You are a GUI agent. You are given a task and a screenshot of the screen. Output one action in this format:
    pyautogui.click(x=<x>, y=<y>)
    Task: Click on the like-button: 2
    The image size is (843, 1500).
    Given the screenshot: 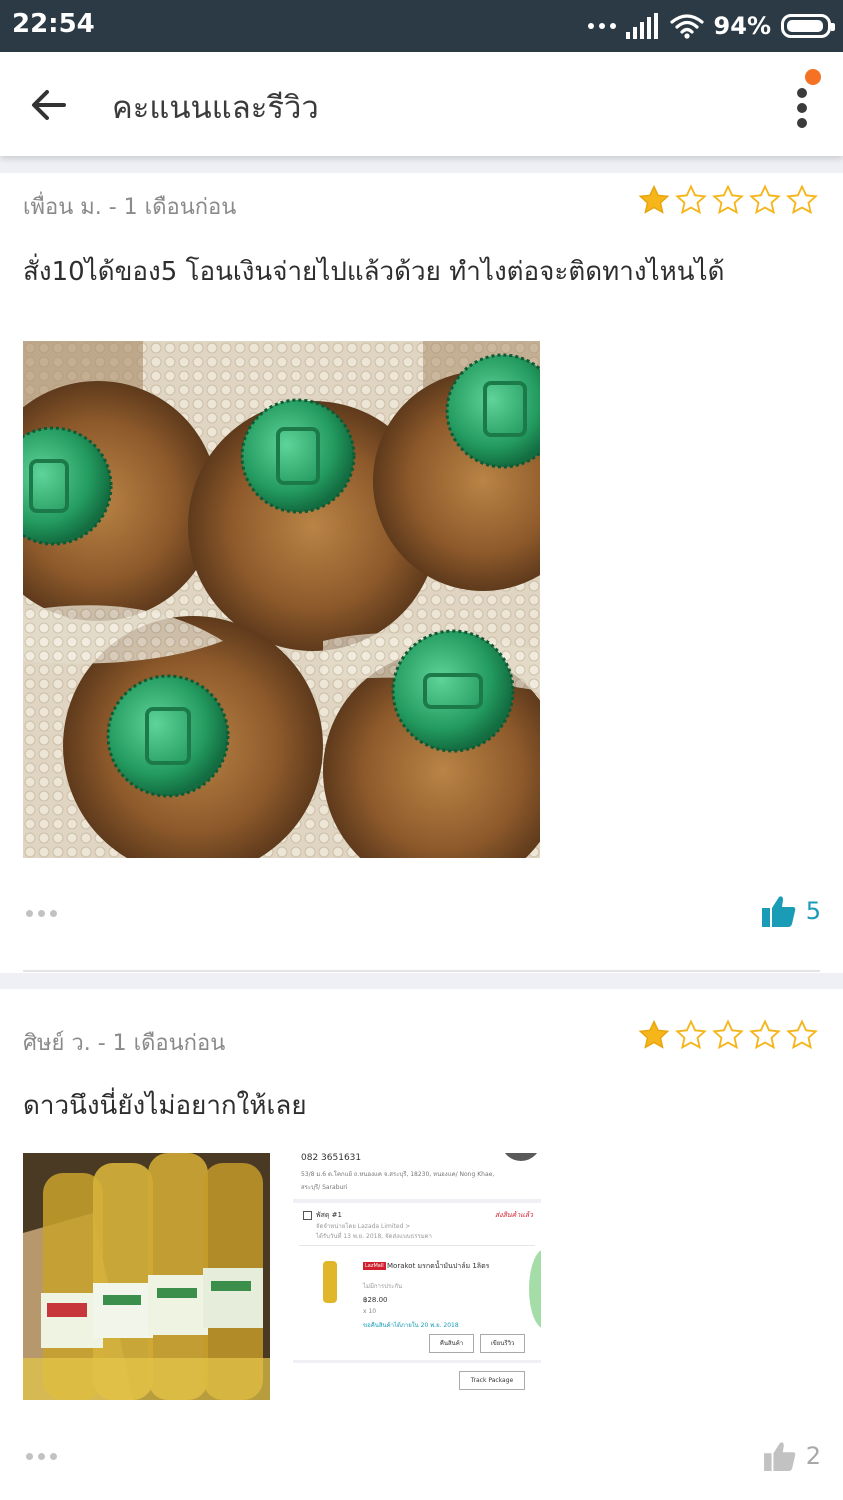 What is the action you would take?
    pyautogui.click(x=792, y=1456)
    